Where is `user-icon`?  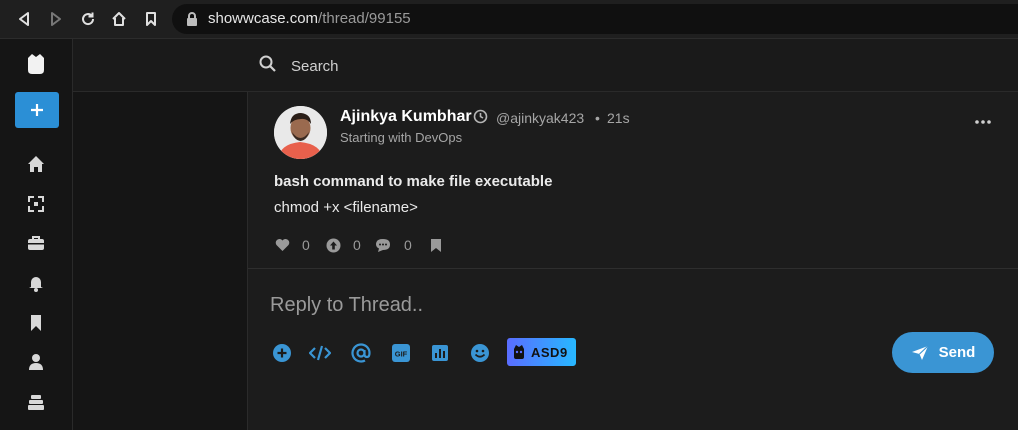
user-icon is located at coordinates (36, 362).